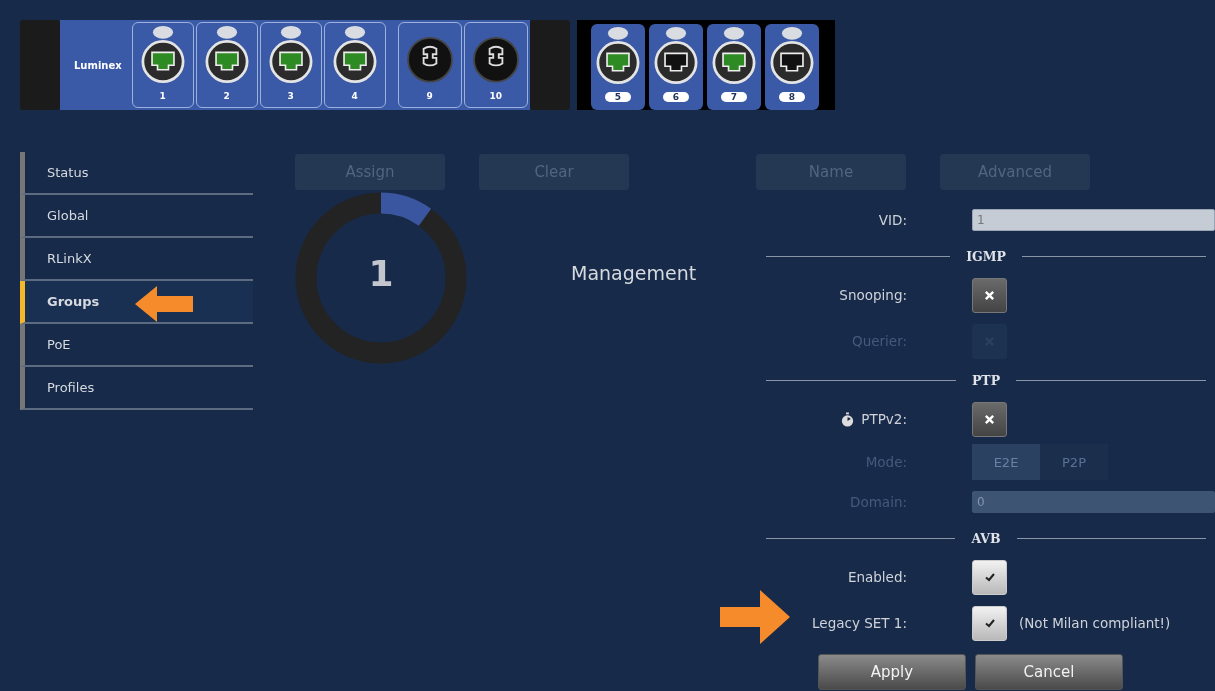 This screenshot has width=1215, height=691. I want to click on port-module: 9, so click(429, 65).